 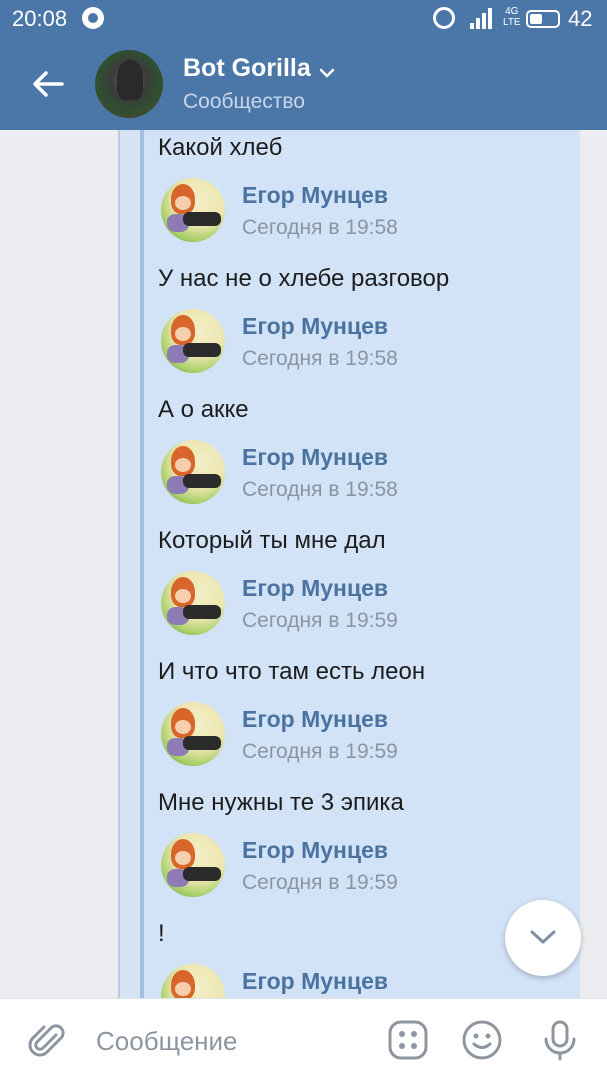 What do you see at coordinates (236, 1041) in the screenshot?
I see `message-input` at bounding box center [236, 1041].